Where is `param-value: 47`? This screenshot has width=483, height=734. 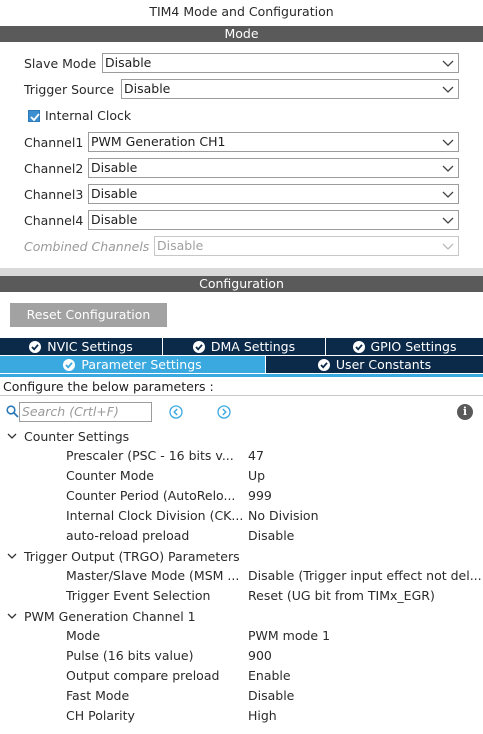 param-value: 47 is located at coordinates (365, 456).